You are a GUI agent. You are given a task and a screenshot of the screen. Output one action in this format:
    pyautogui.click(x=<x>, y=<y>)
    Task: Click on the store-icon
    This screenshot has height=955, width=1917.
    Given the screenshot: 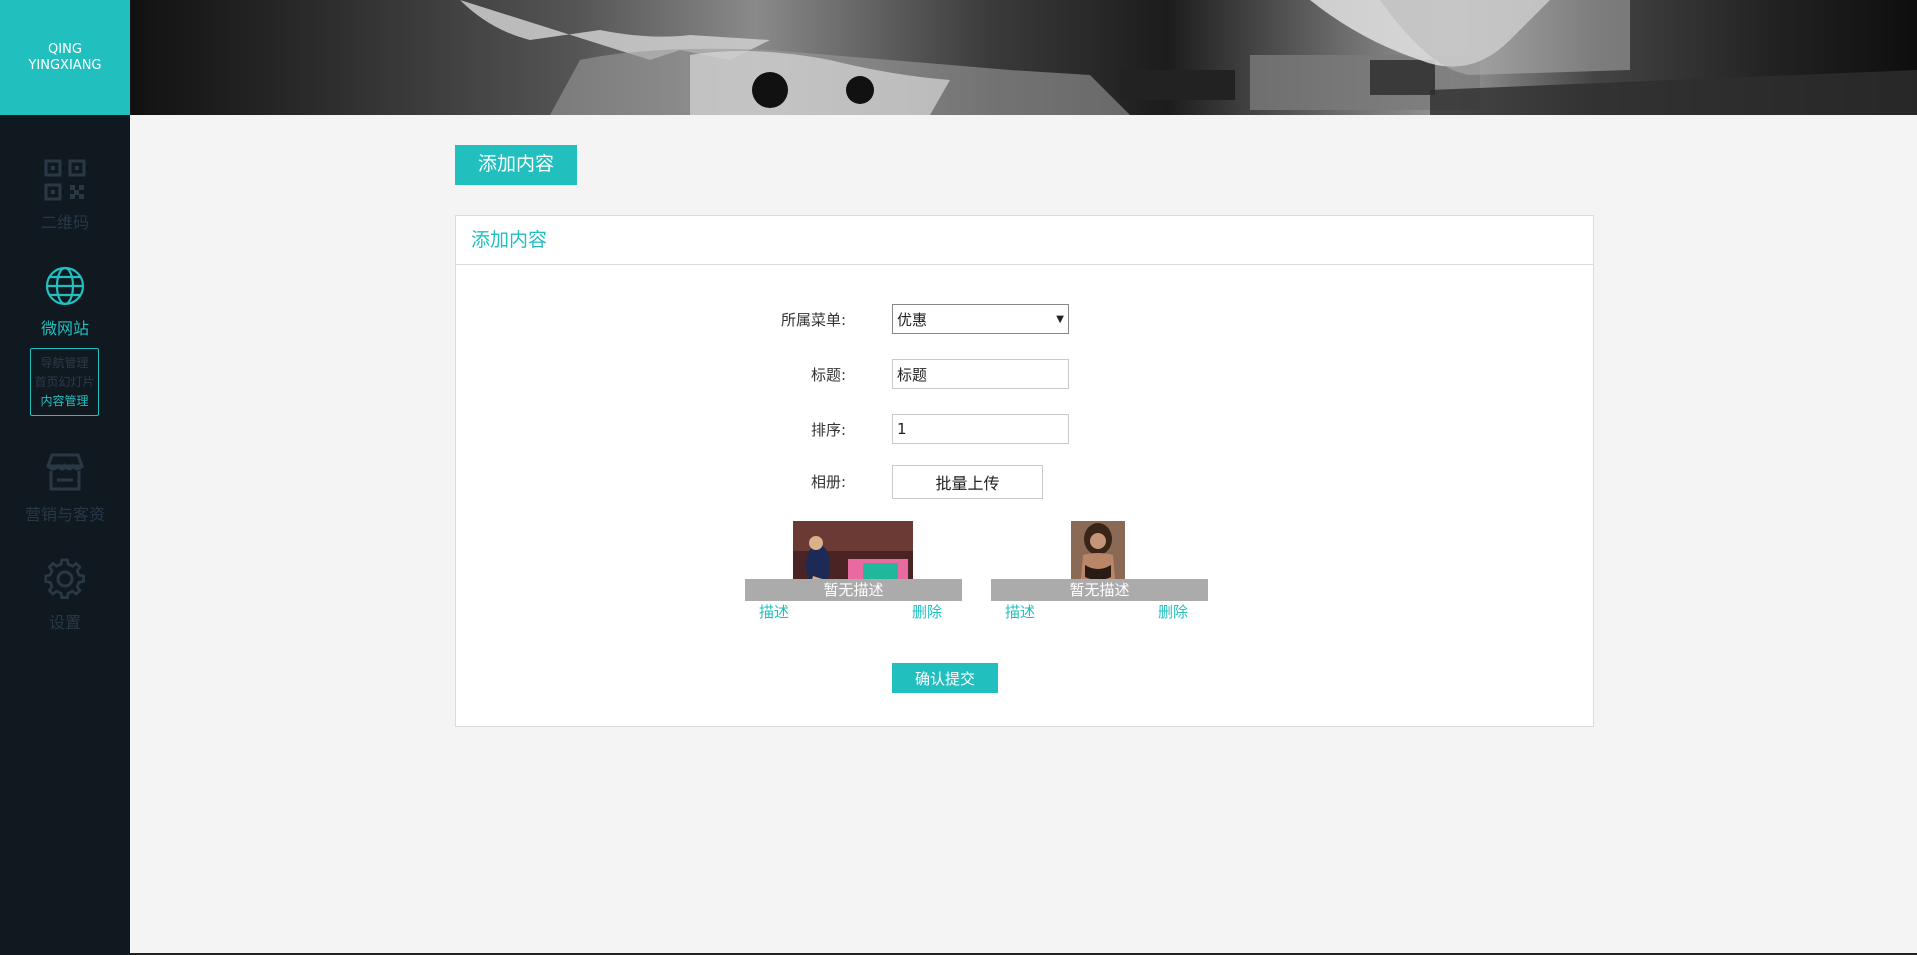 What is the action you would take?
    pyautogui.click(x=65, y=472)
    